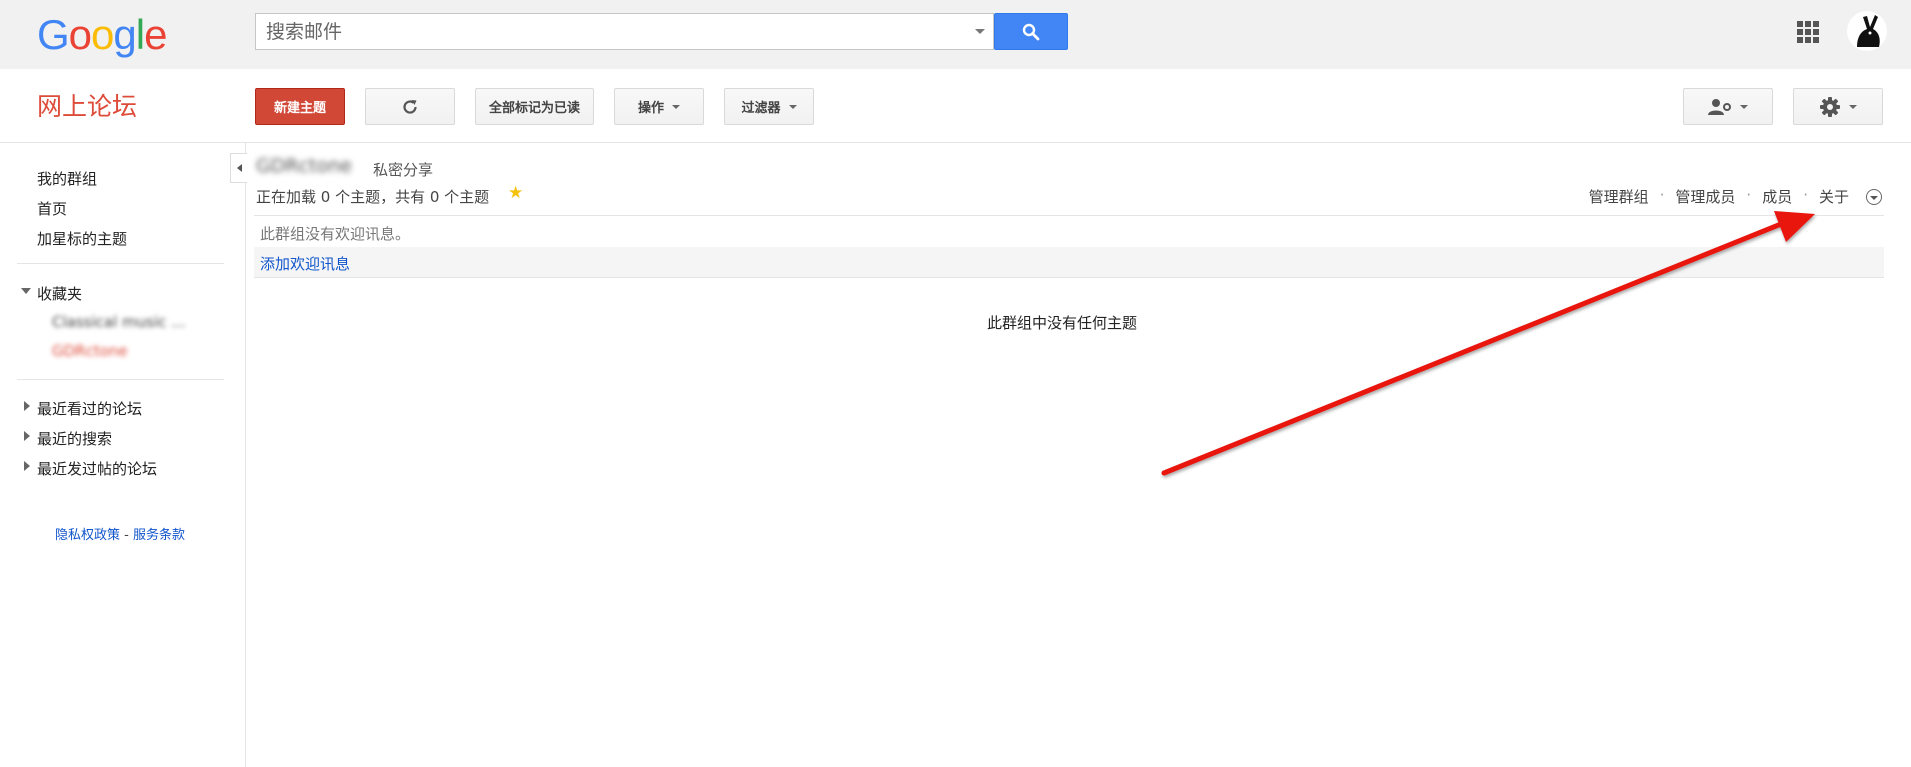  I want to click on logo-letter: l, so click(140, 34).